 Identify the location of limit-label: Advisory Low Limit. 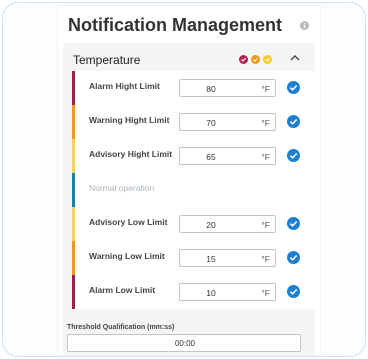
(128, 222).